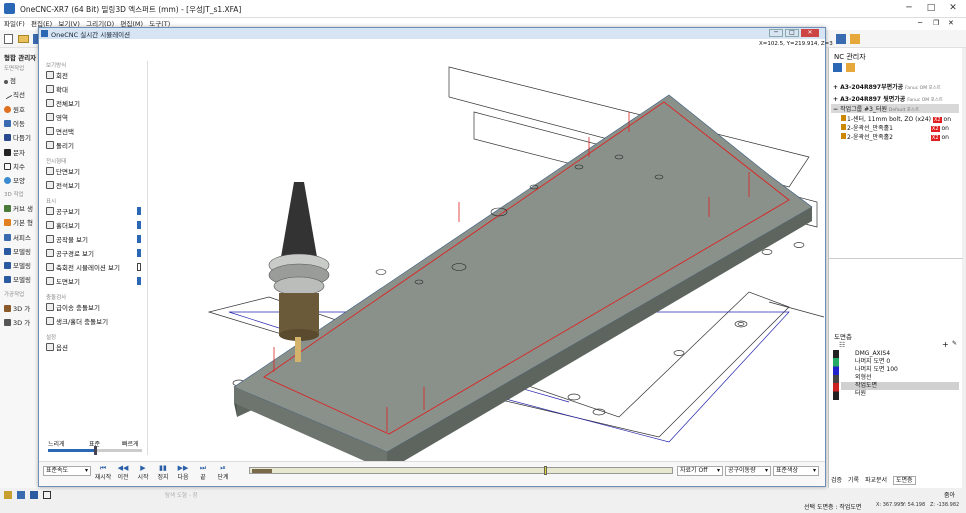 This screenshot has width=966, height=513. What do you see at coordinates (57, 90) in the screenshot?
I see `zoom-button: 확대` at bounding box center [57, 90].